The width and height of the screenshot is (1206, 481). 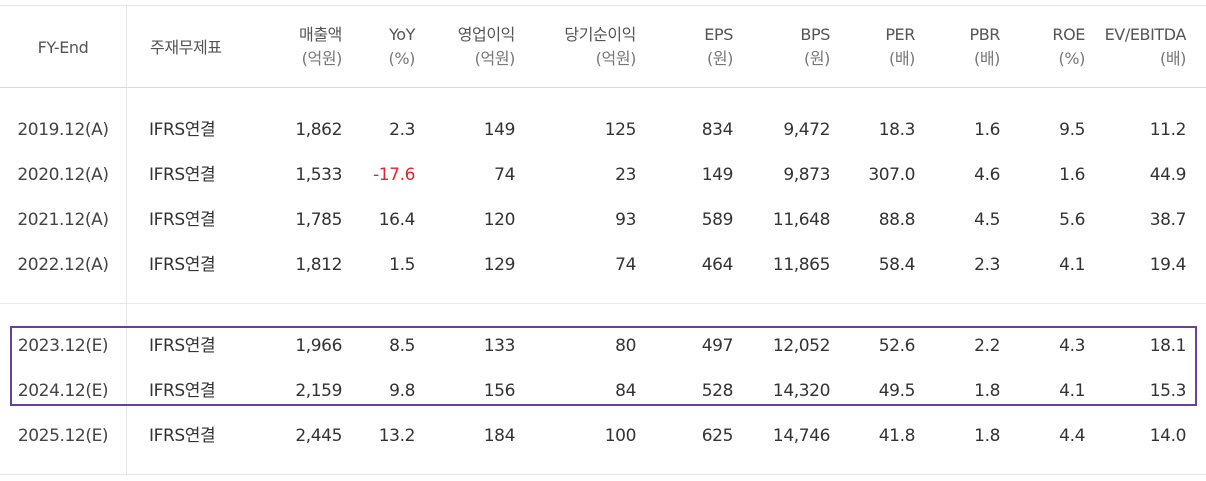 I want to click on header-unit: (배), so click(x=1172, y=58).